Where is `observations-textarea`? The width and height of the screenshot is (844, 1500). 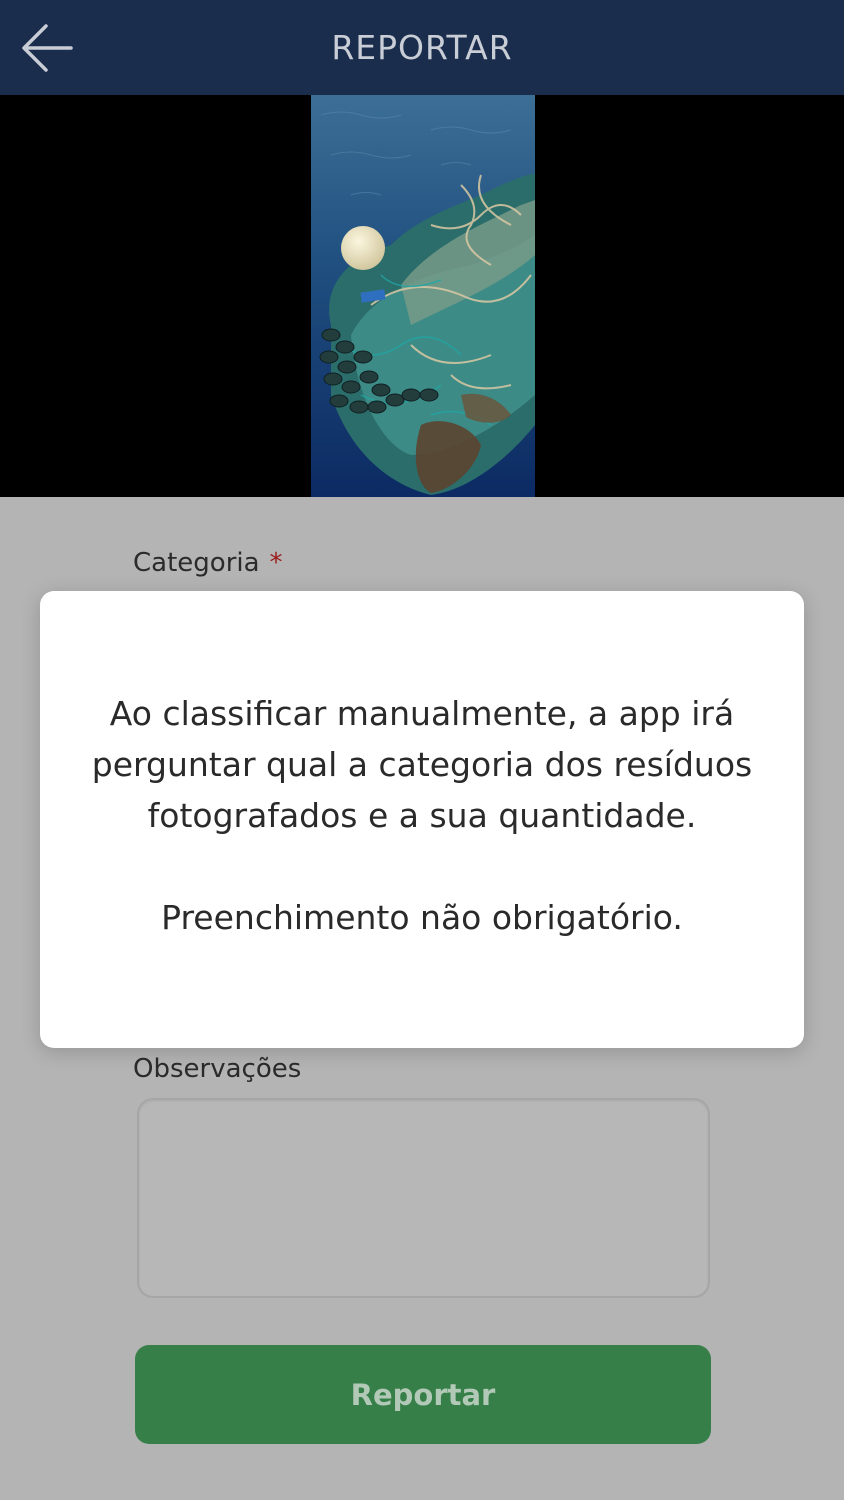
observations-textarea is located at coordinates (423, 1198).